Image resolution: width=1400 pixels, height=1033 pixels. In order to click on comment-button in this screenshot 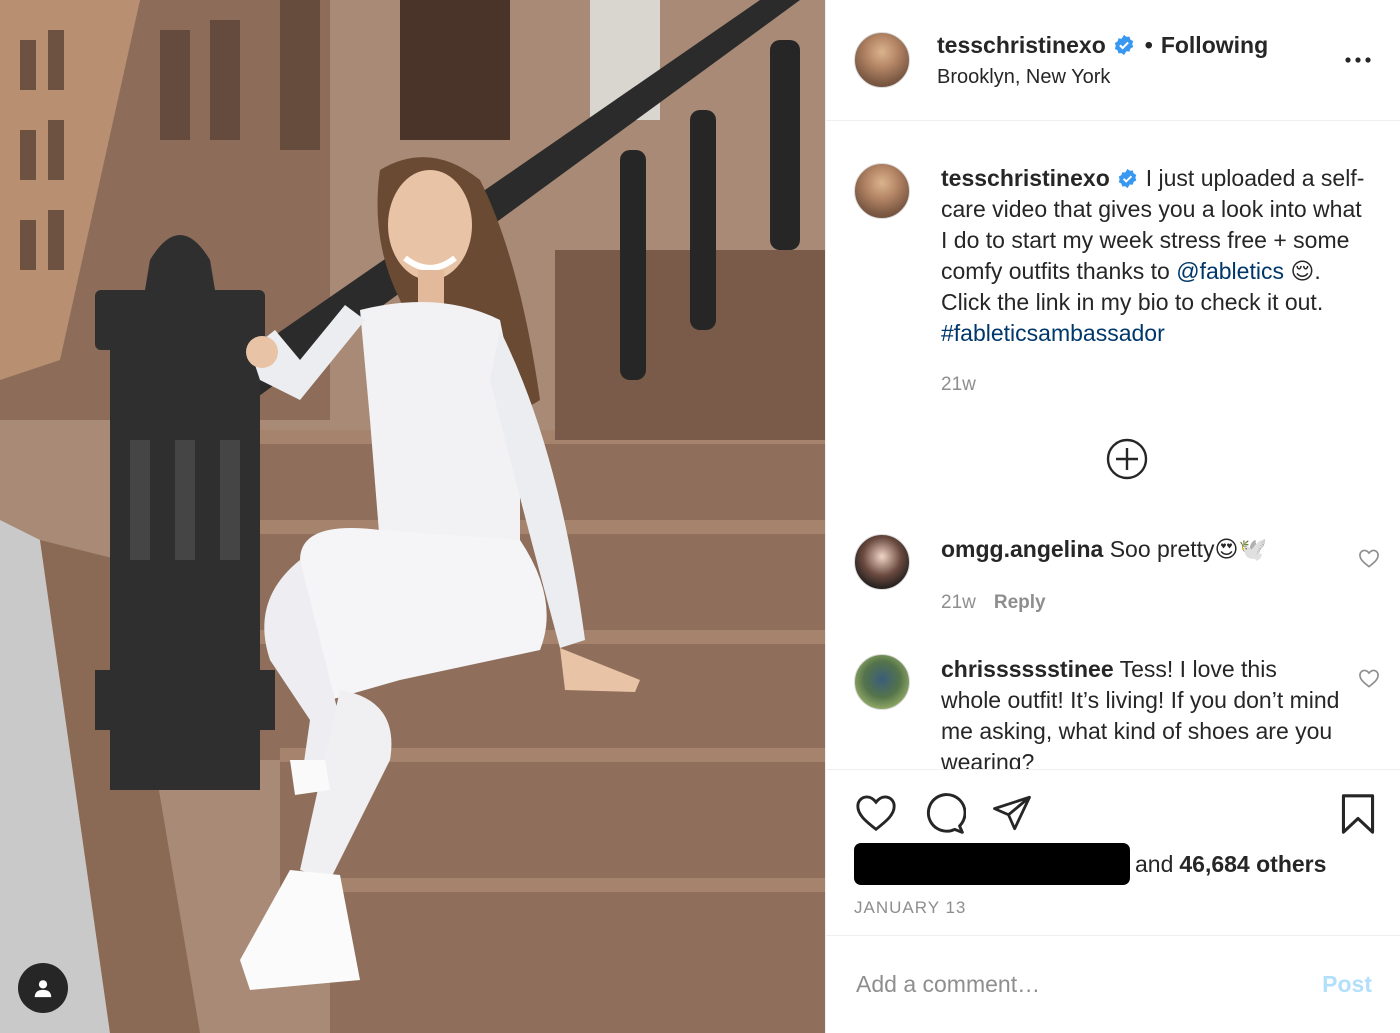, I will do `click(944, 816)`.